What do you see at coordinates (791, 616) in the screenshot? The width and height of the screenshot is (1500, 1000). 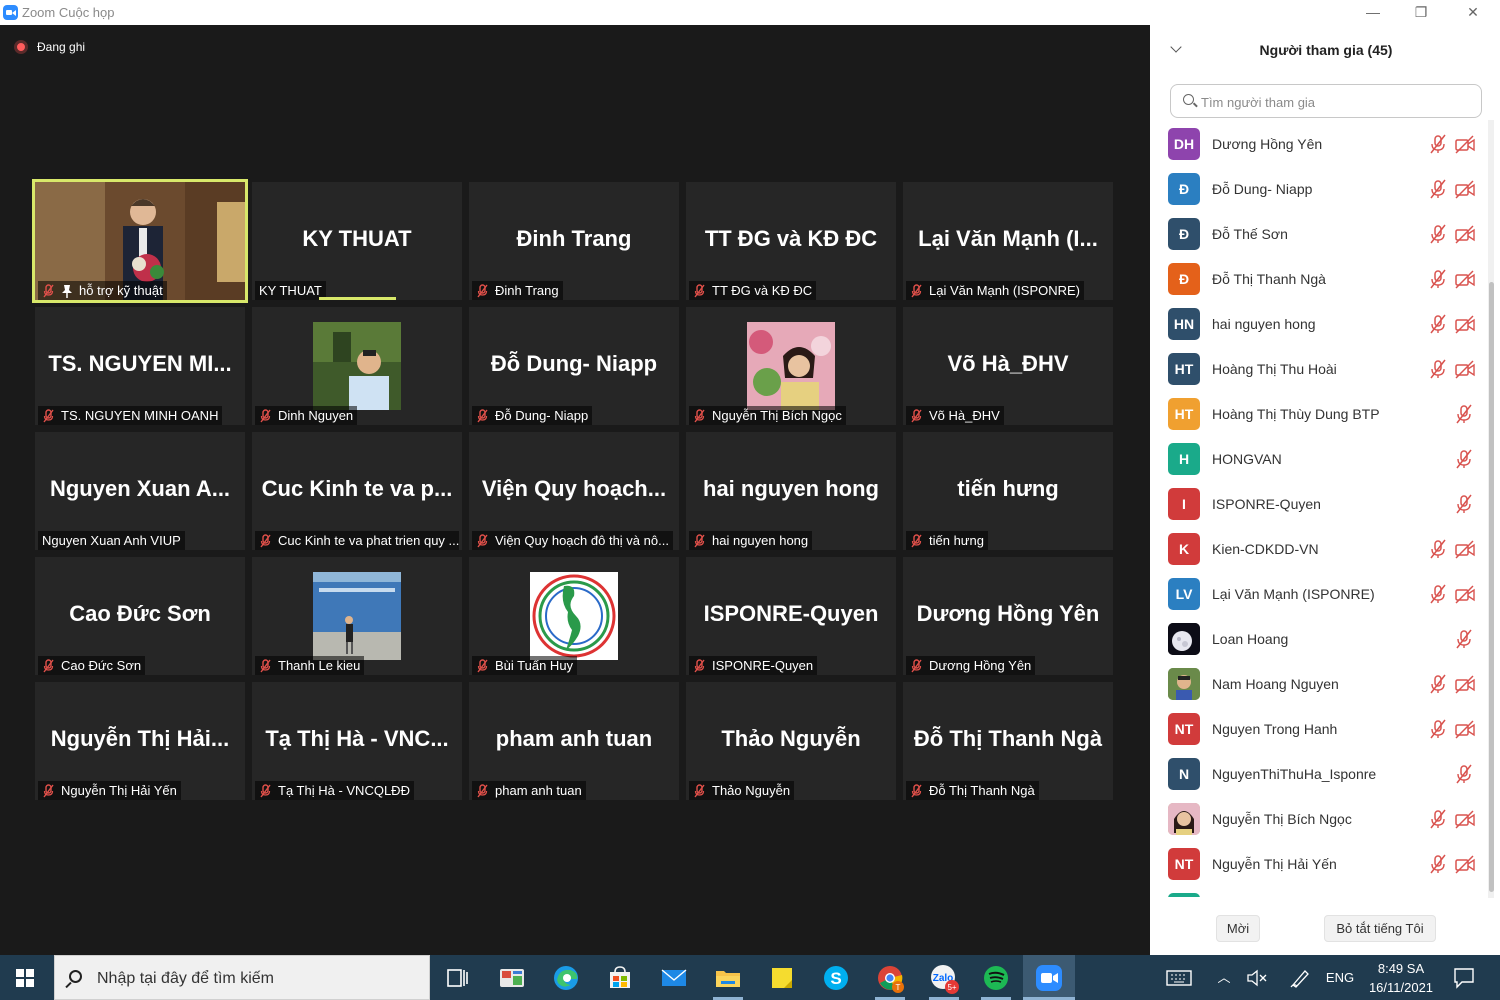 I see `participant-video-tile: ISPONRE-Quyen ISPONRE-Quyen` at bounding box center [791, 616].